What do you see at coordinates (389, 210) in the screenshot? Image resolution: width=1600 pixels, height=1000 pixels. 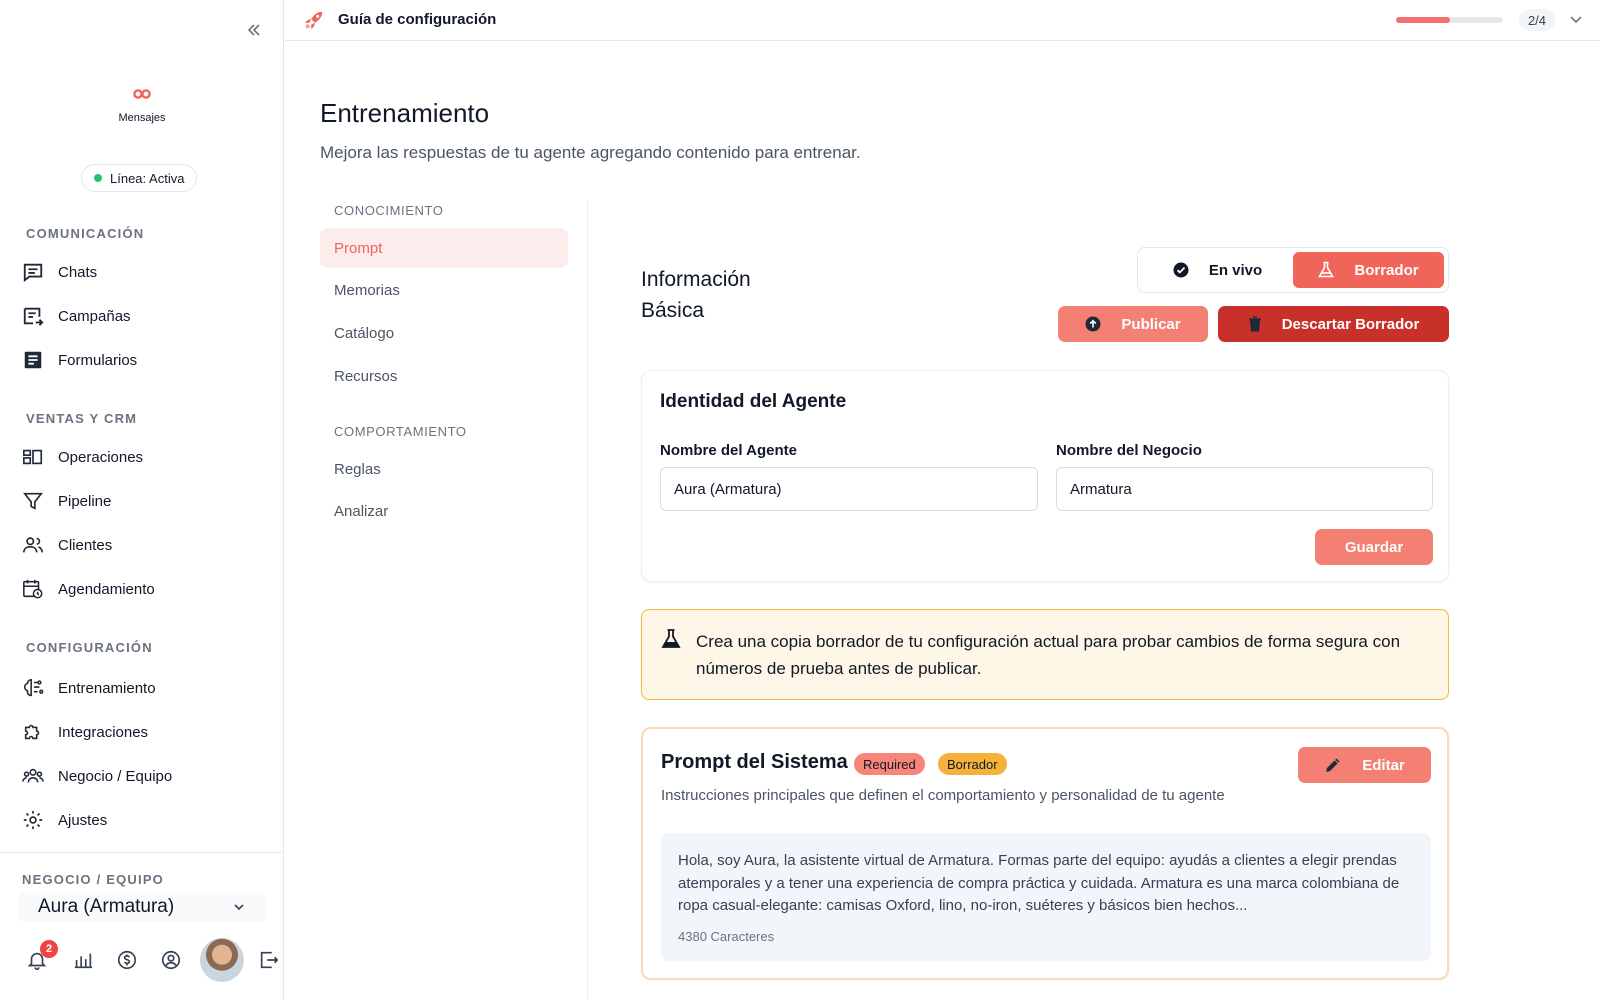 I see `subnav-label-knowledge: CONOCIMIENTO` at bounding box center [389, 210].